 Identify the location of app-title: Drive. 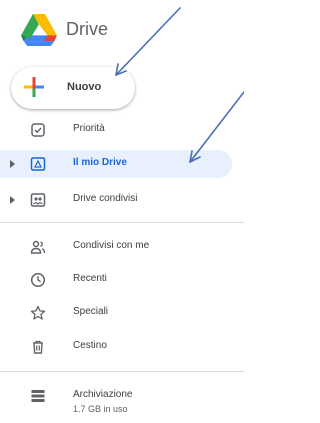
(87, 29).